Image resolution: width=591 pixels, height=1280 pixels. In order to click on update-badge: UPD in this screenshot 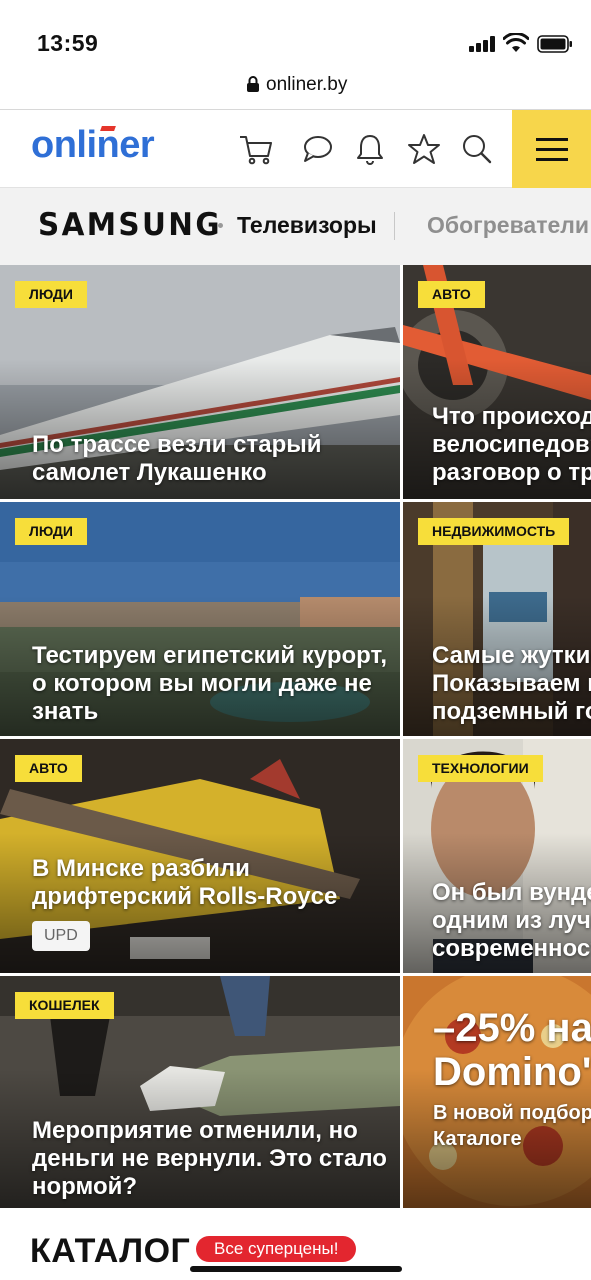, I will do `click(61, 936)`.